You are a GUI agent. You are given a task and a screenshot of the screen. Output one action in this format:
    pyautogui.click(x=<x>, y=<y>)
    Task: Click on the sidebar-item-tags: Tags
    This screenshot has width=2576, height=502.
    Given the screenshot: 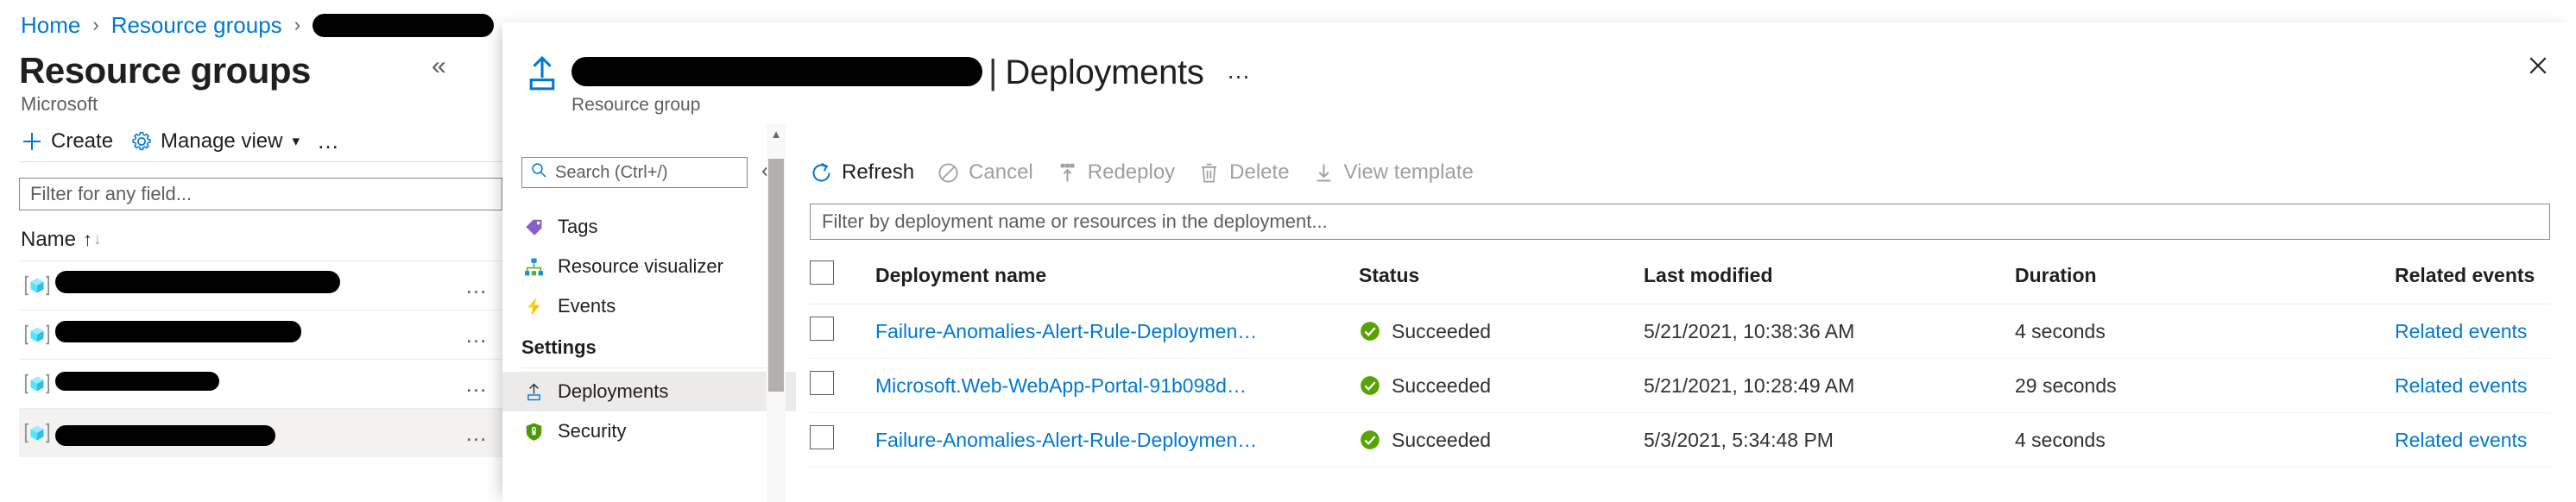 What is the action you would take?
    pyautogui.click(x=649, y=227)
    